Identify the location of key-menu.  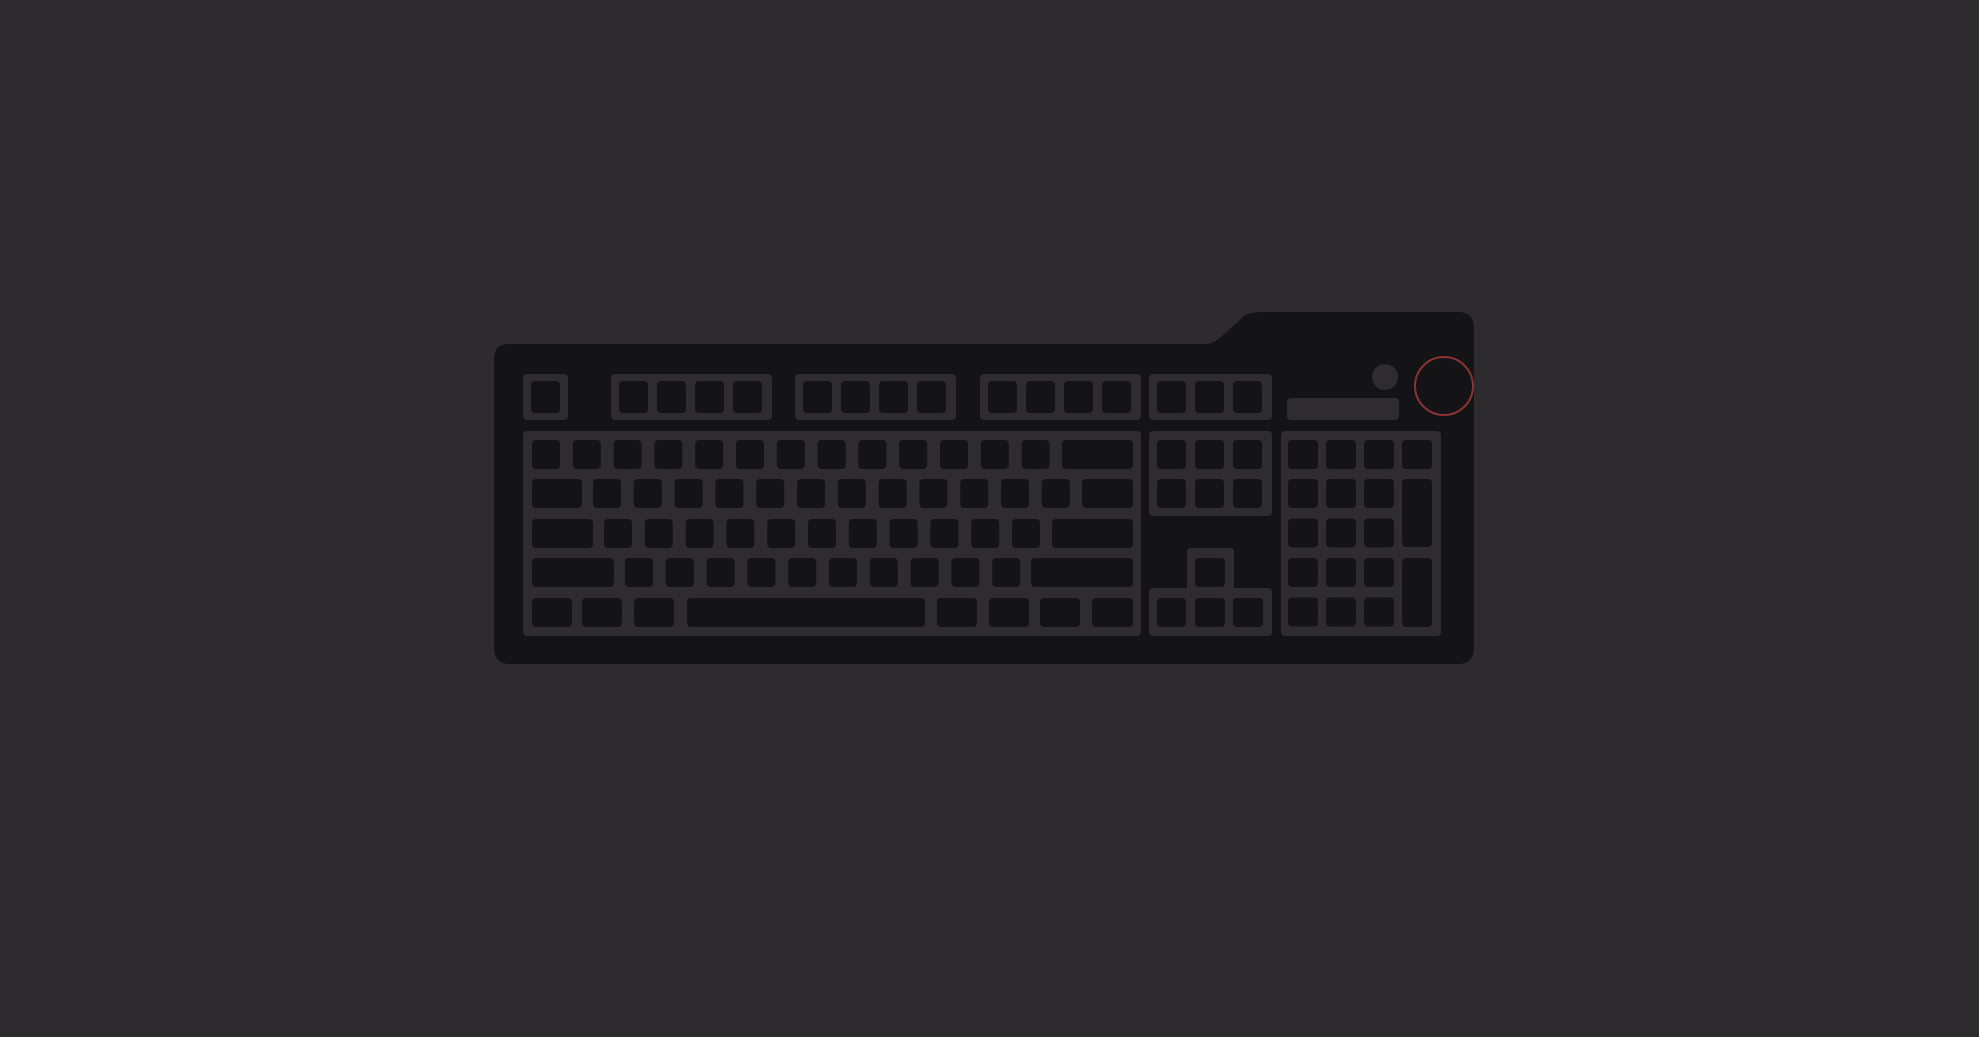
(1060, 612).